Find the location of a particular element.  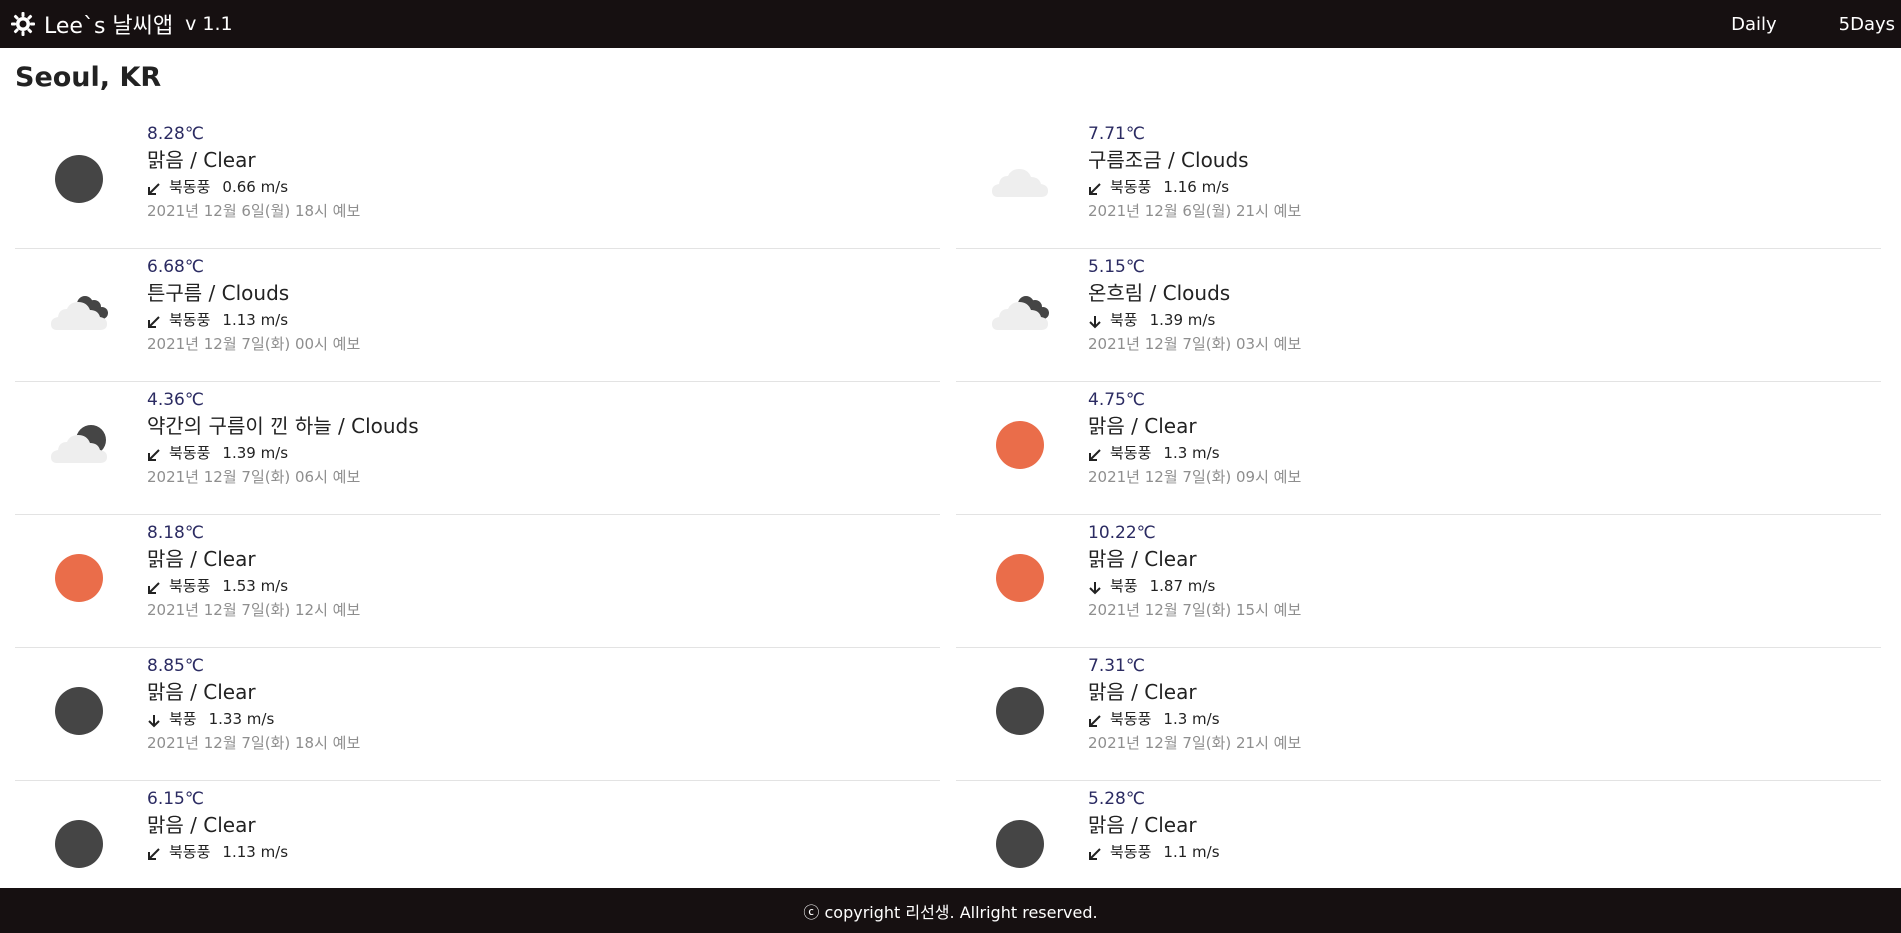

wind-info: 북동풍 0.66 m/s is located at coordinates (253, 187).